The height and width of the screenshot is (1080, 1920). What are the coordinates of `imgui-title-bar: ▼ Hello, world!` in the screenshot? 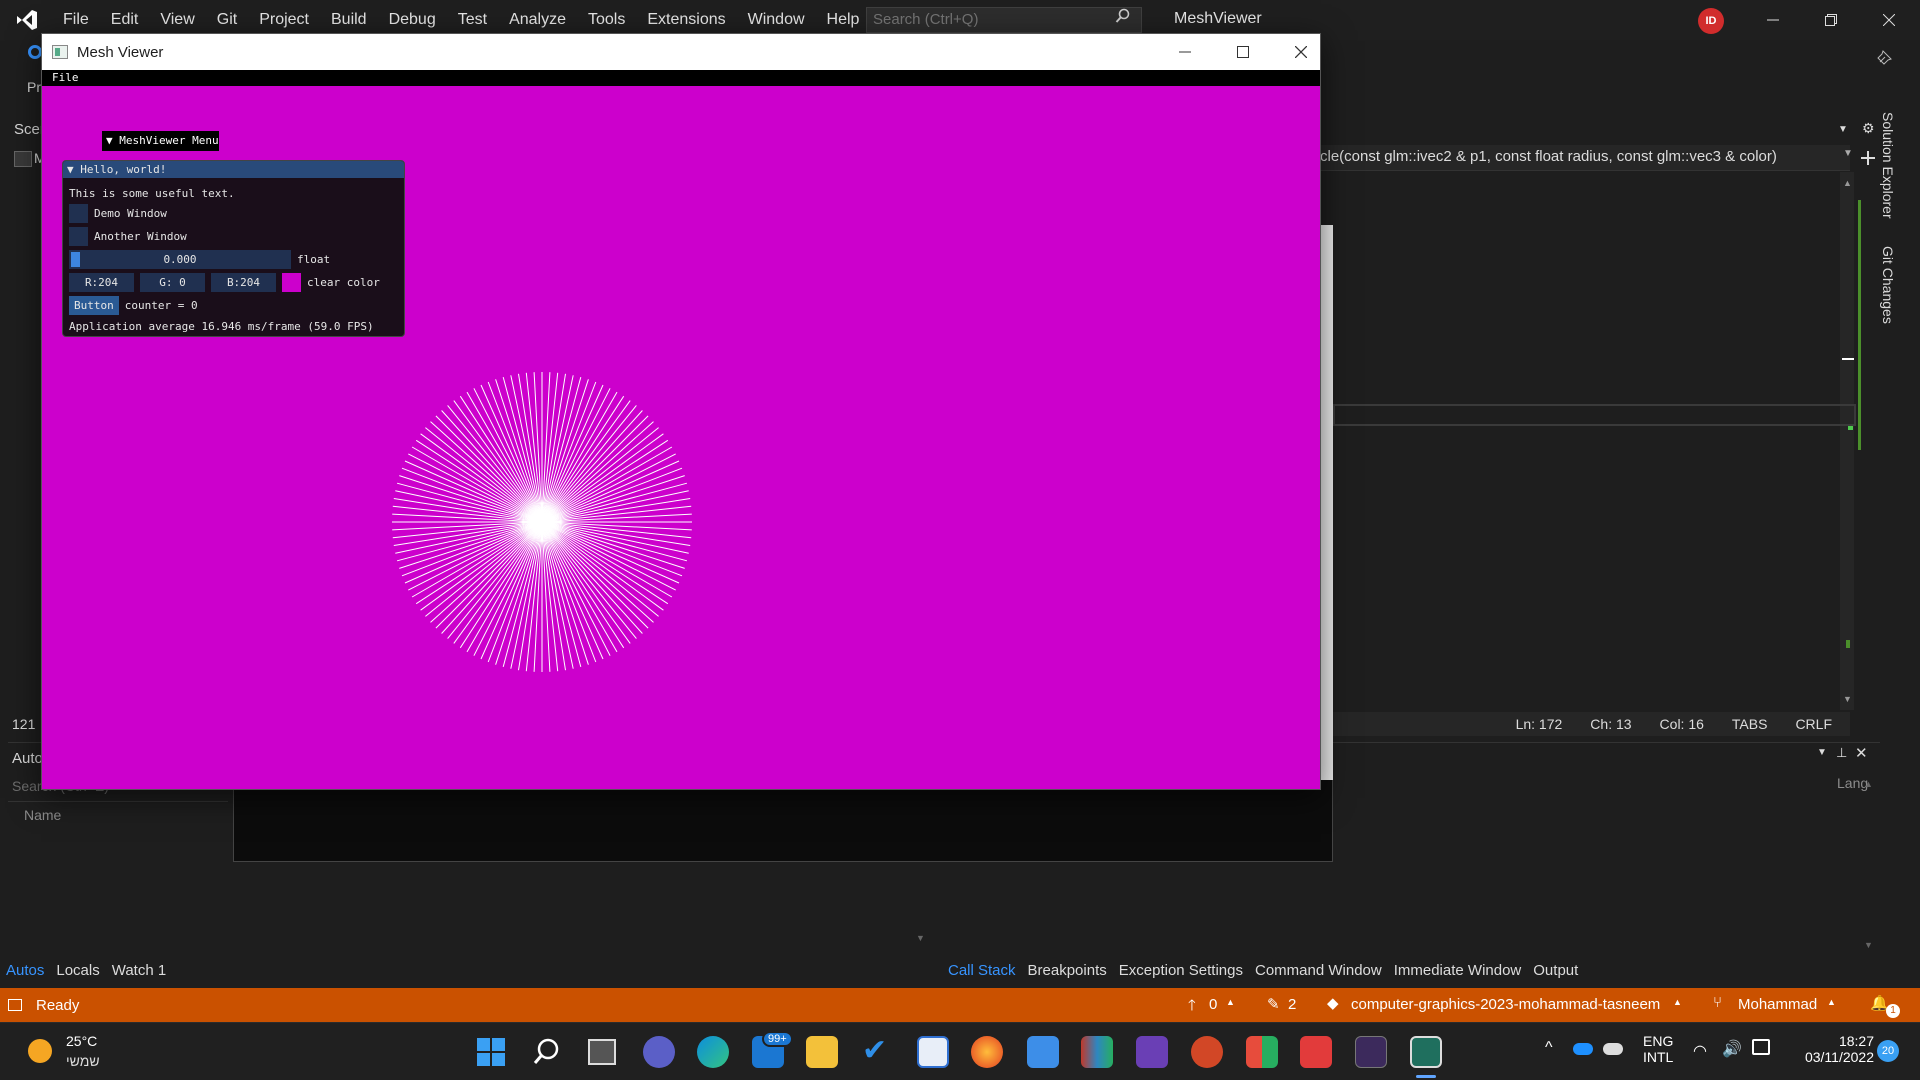 It's located at (233, 169).